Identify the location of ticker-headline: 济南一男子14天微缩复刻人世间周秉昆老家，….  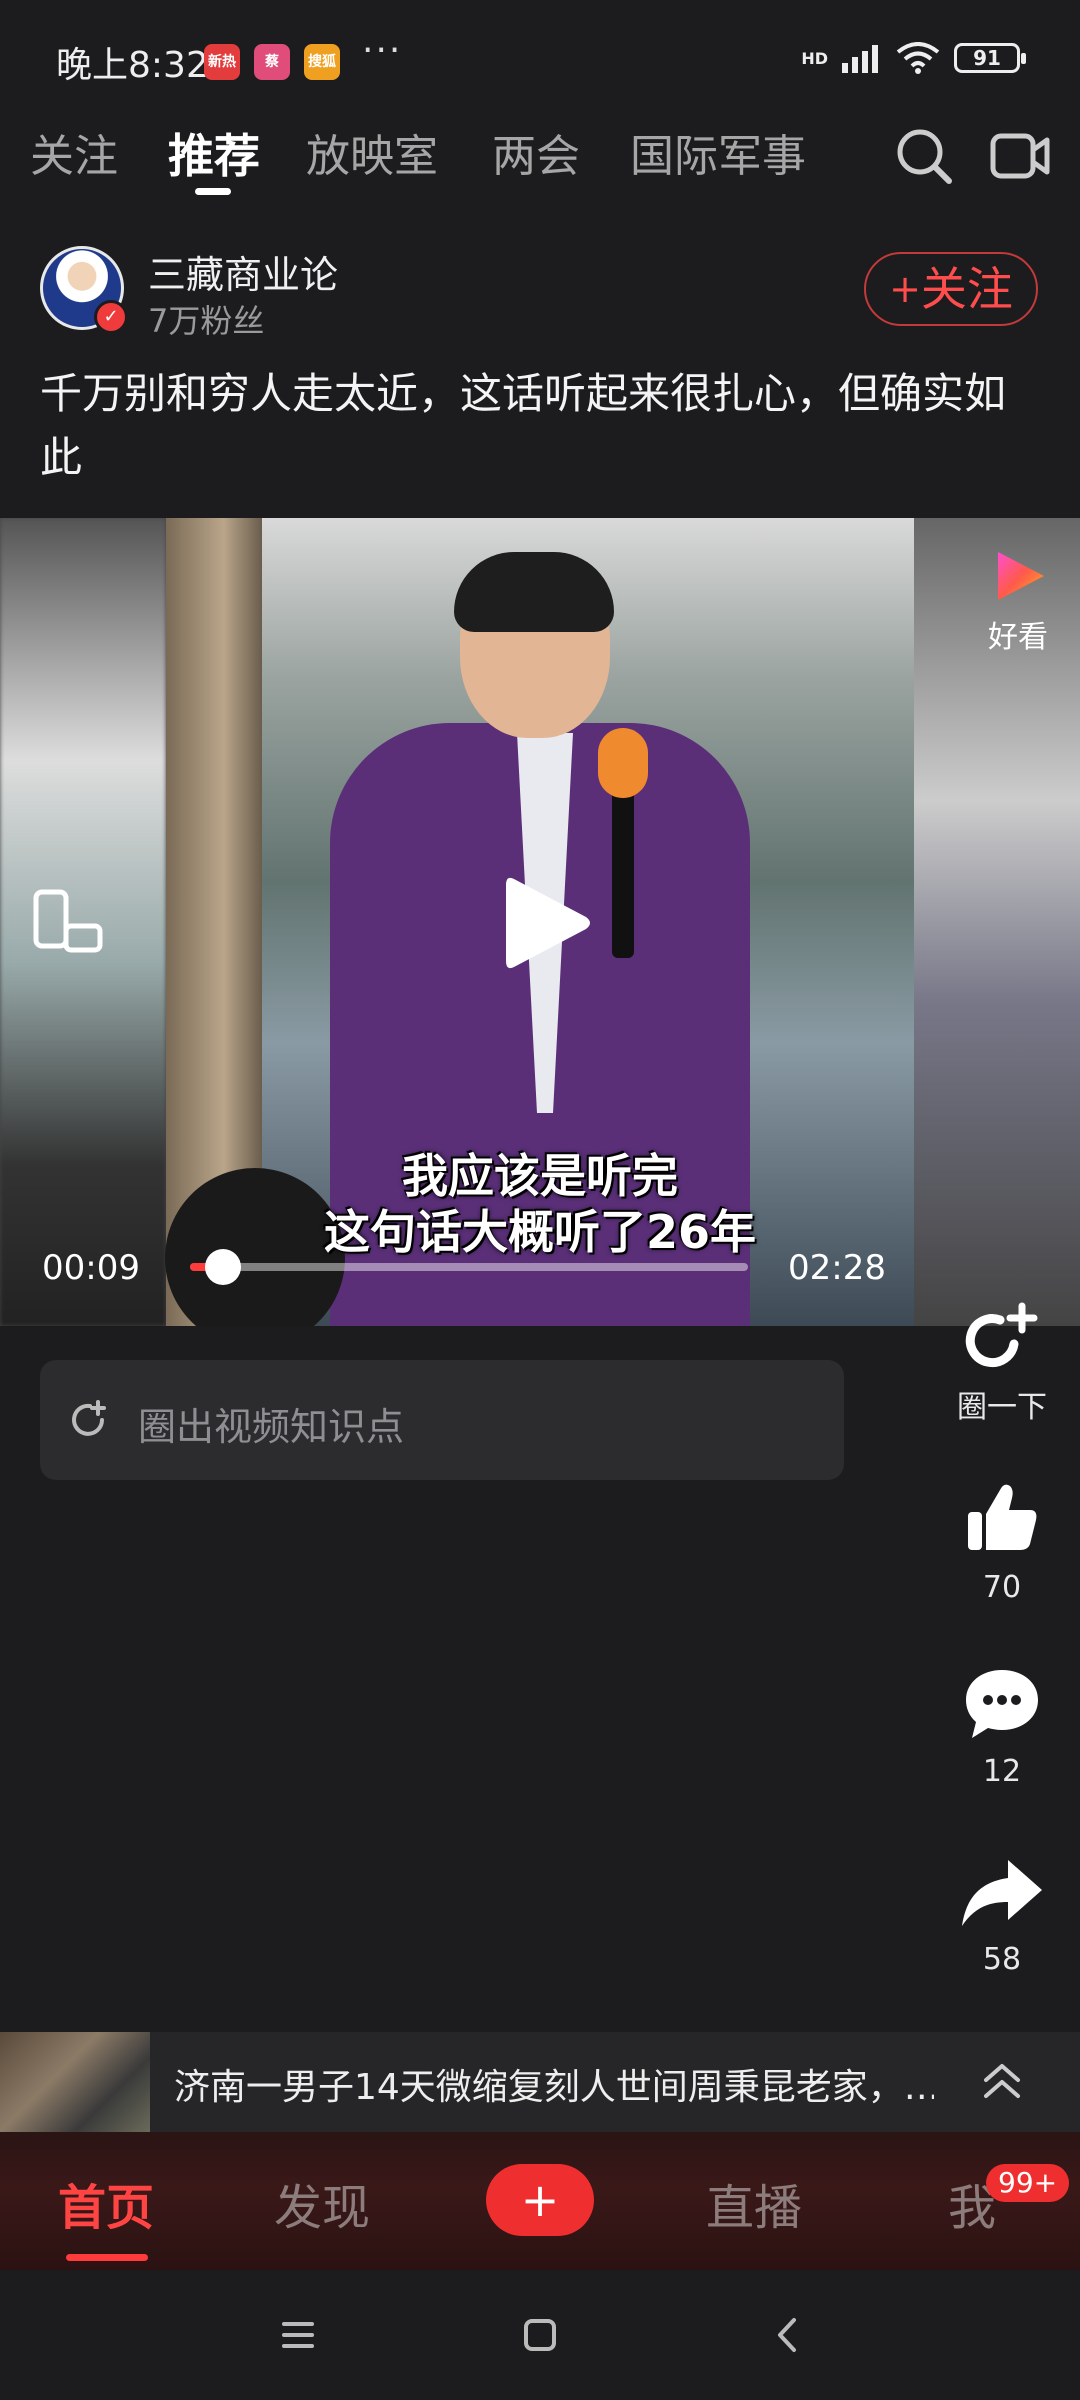
(554, 2087).